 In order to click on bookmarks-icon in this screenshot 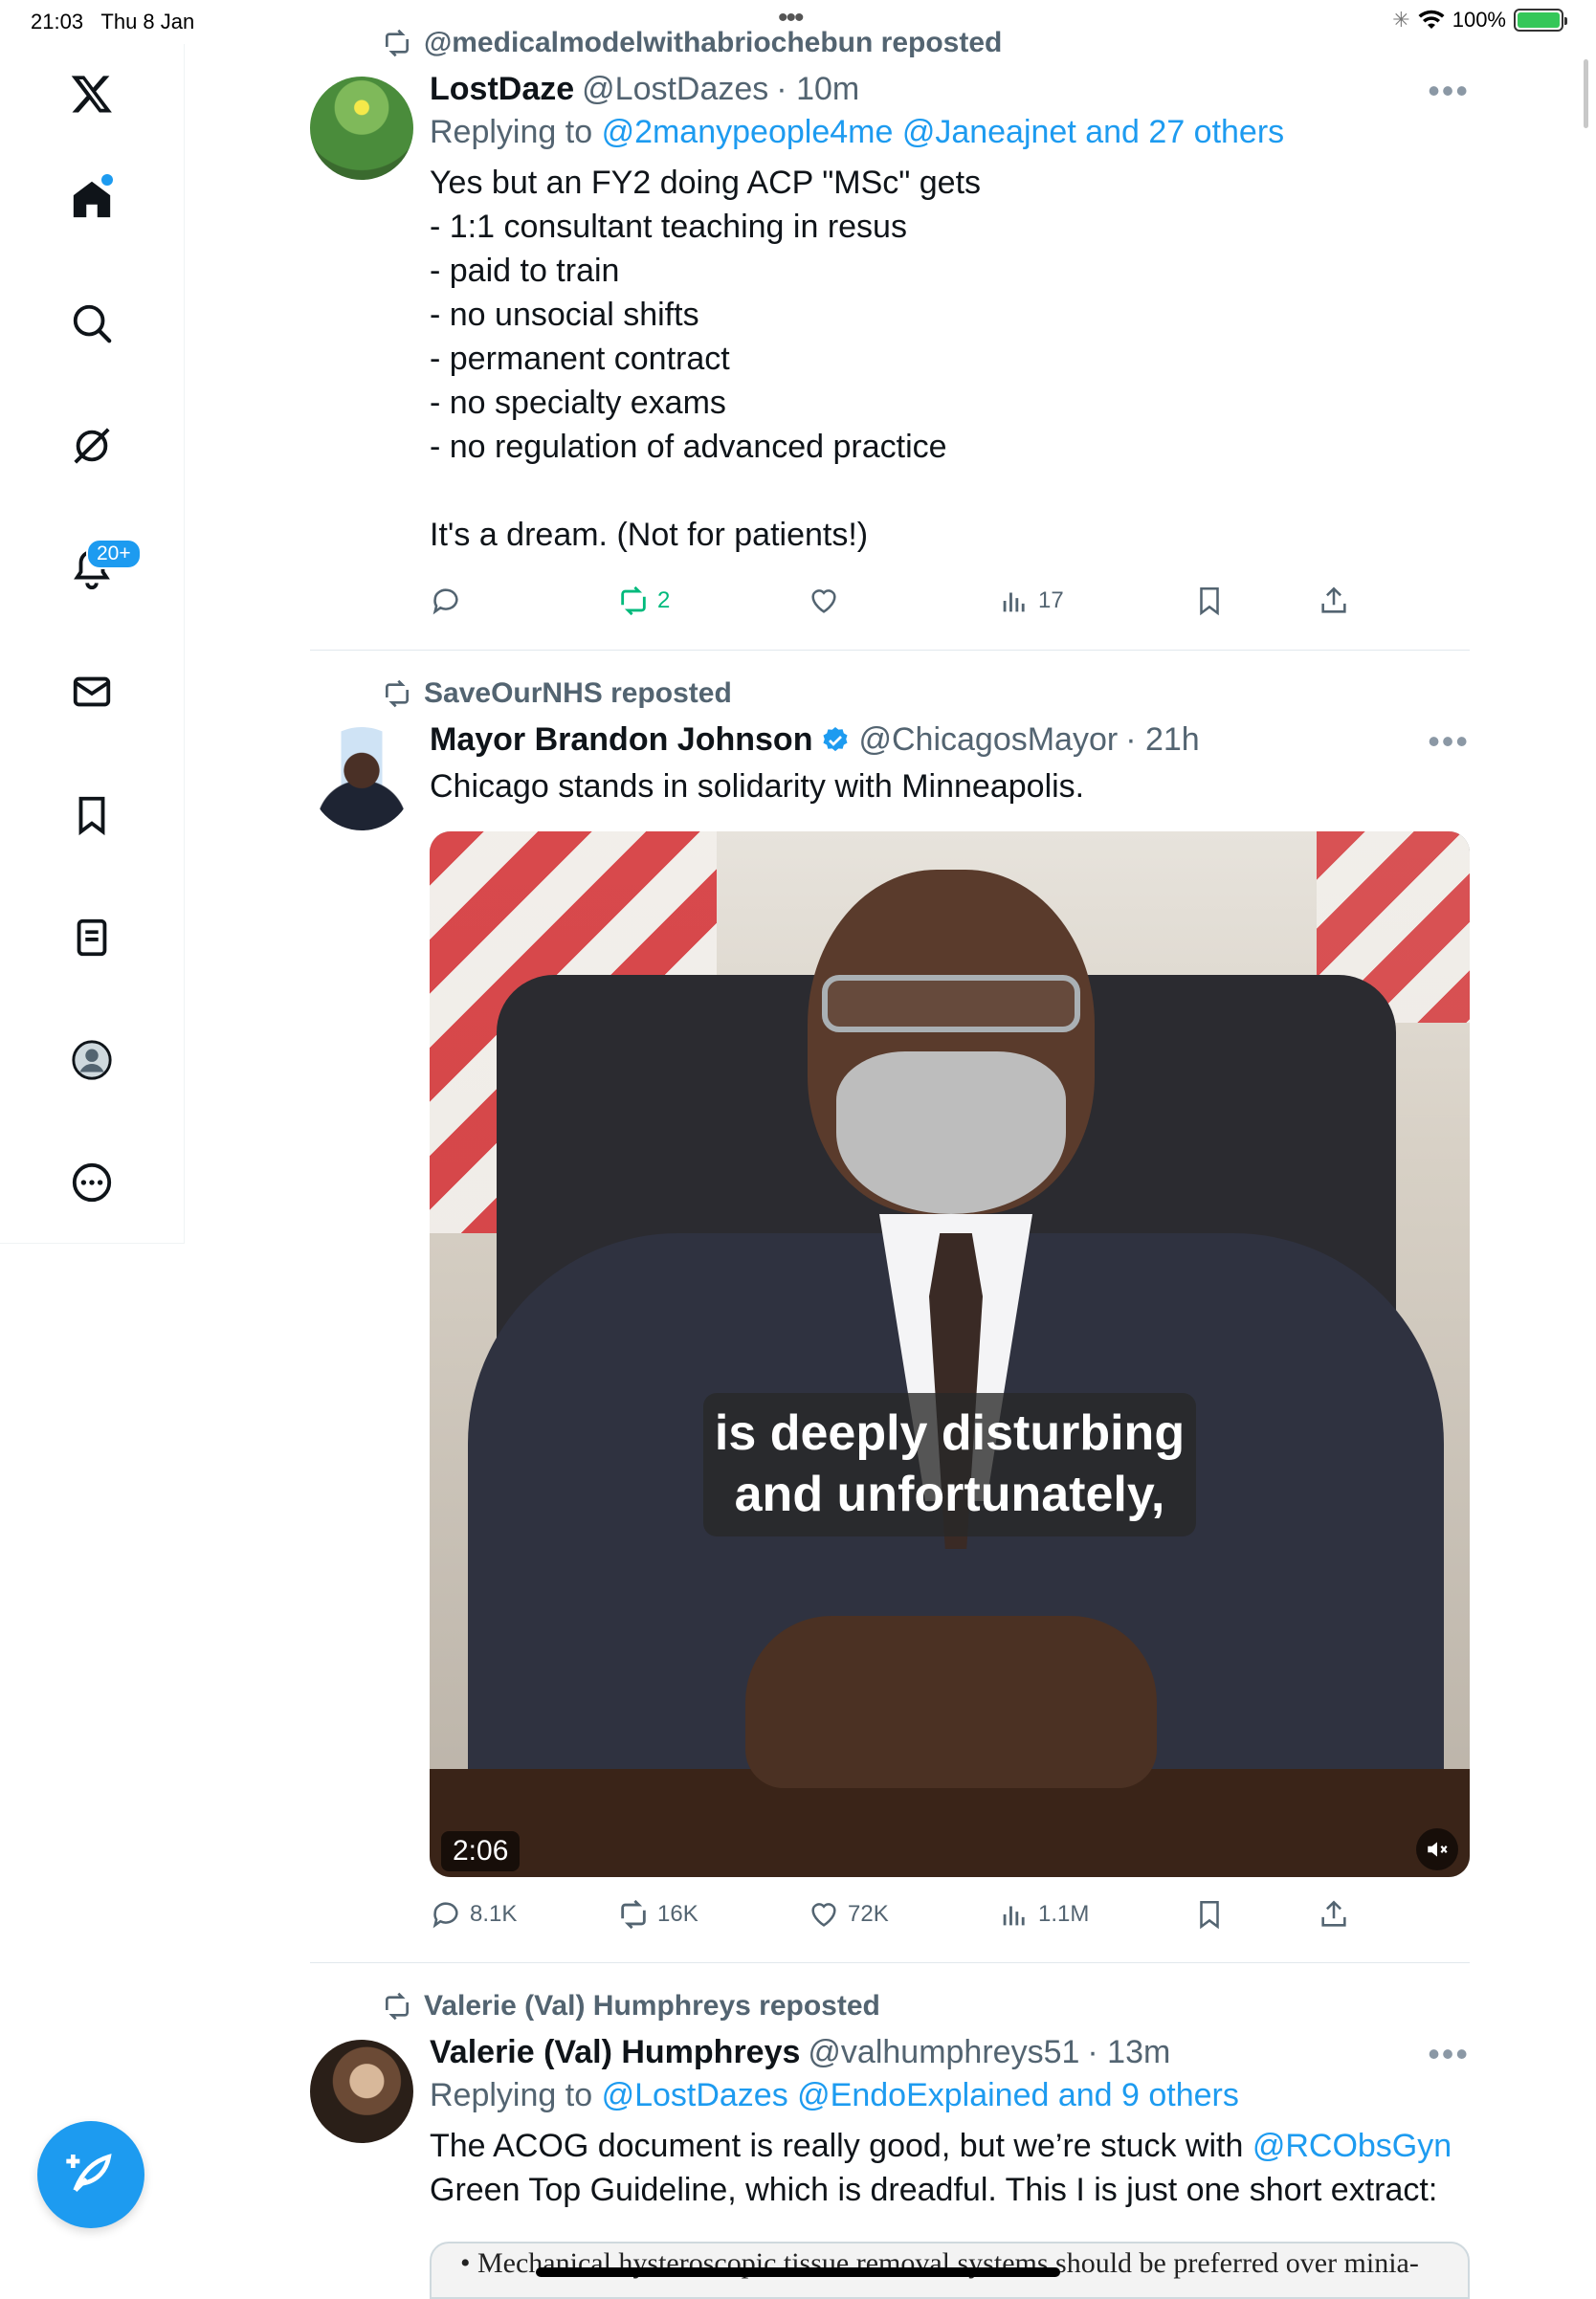, I will do `click(92, 815)`.